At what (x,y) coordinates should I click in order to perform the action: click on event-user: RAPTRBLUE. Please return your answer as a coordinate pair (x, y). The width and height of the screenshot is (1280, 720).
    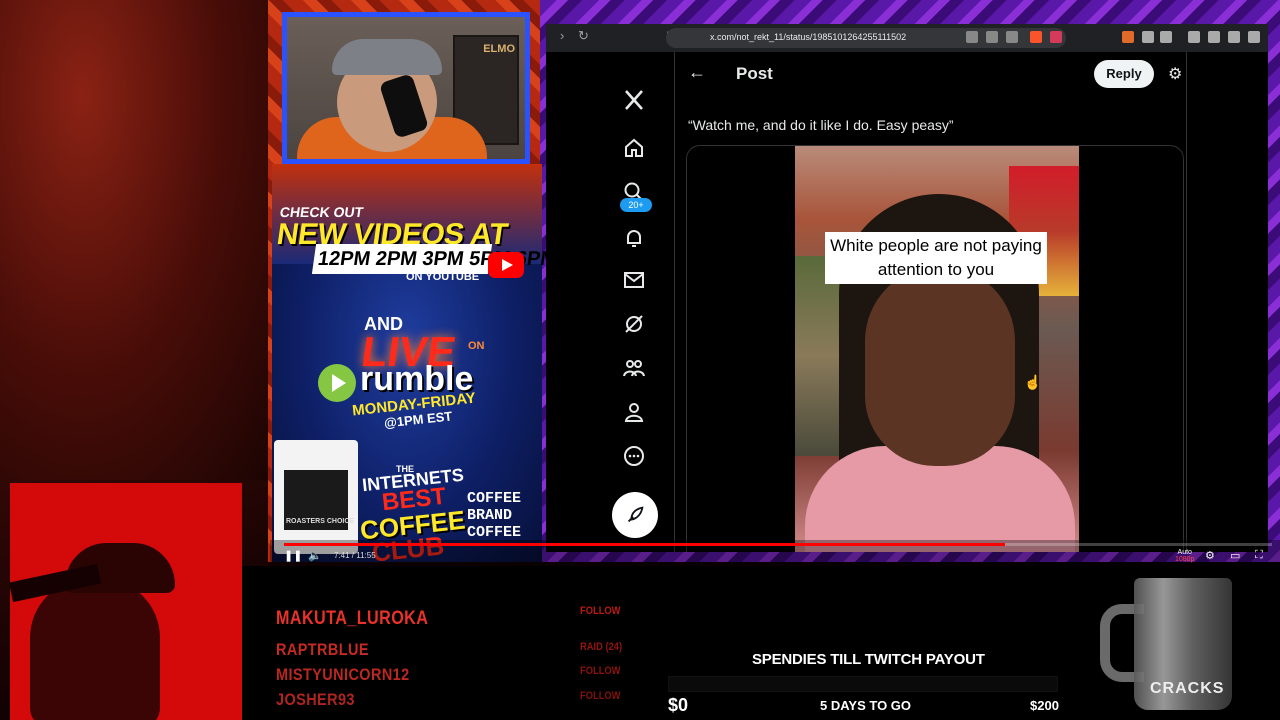
    Looking at the image, I should click on (322, 649).